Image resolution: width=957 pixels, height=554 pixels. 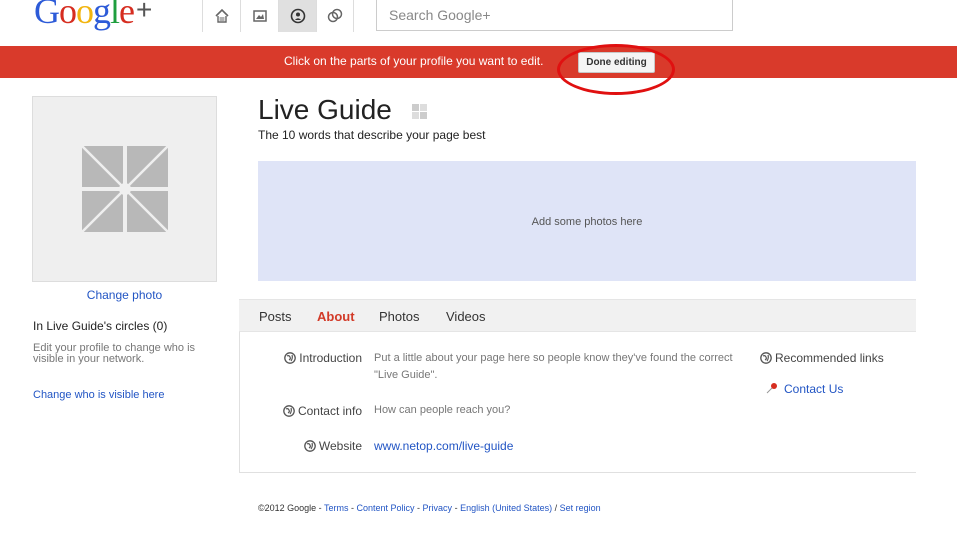 I want to click on website-link: www.netop.com/live-guide, so click(x=443, y=446).